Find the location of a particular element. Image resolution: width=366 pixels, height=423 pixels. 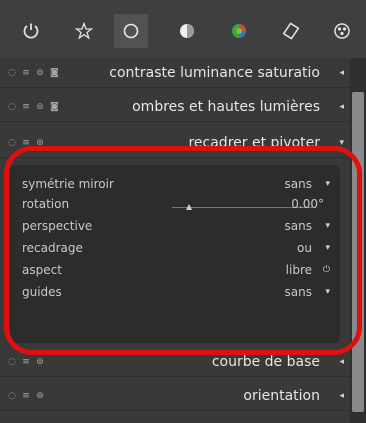

param-label: aspect is located at coordinates (42, 270).